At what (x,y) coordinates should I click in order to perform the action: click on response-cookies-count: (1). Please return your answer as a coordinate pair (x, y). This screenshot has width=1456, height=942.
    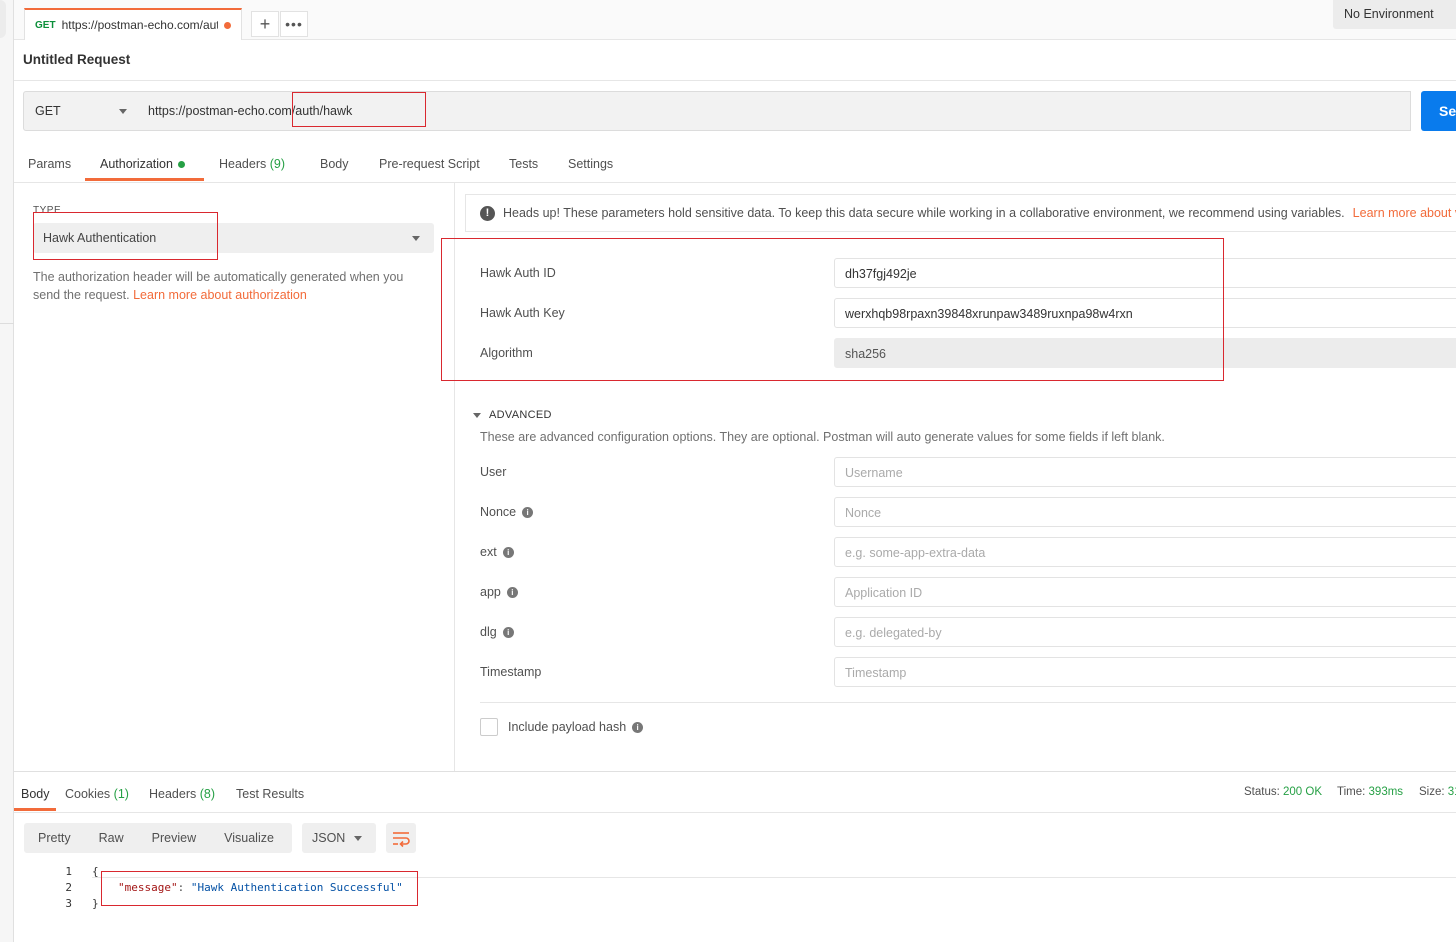
    Looking at the image, I should click on (121, 794).